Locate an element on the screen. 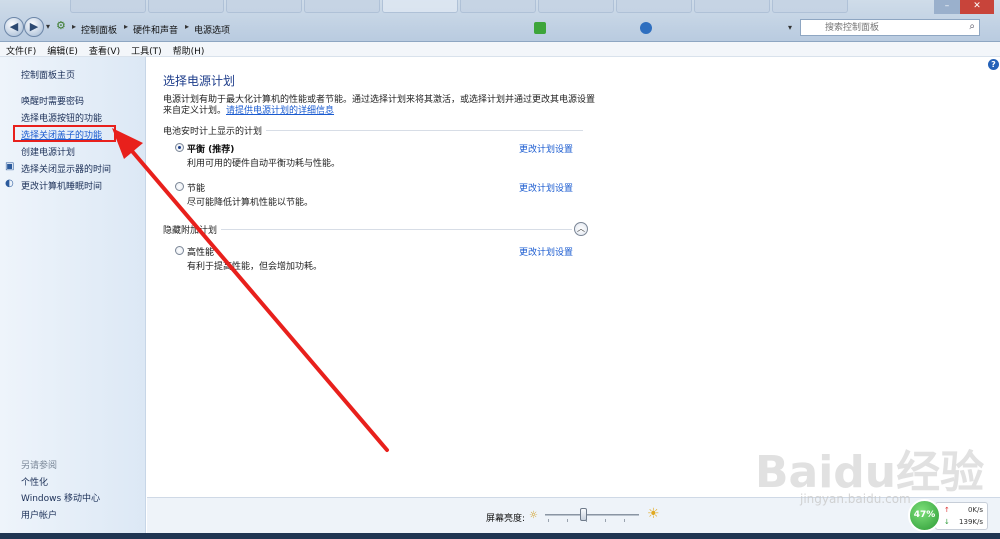  network-speed-widget: ↑ 0K/s ↓ 139K/s 47% is located at coordinates (948, 516).